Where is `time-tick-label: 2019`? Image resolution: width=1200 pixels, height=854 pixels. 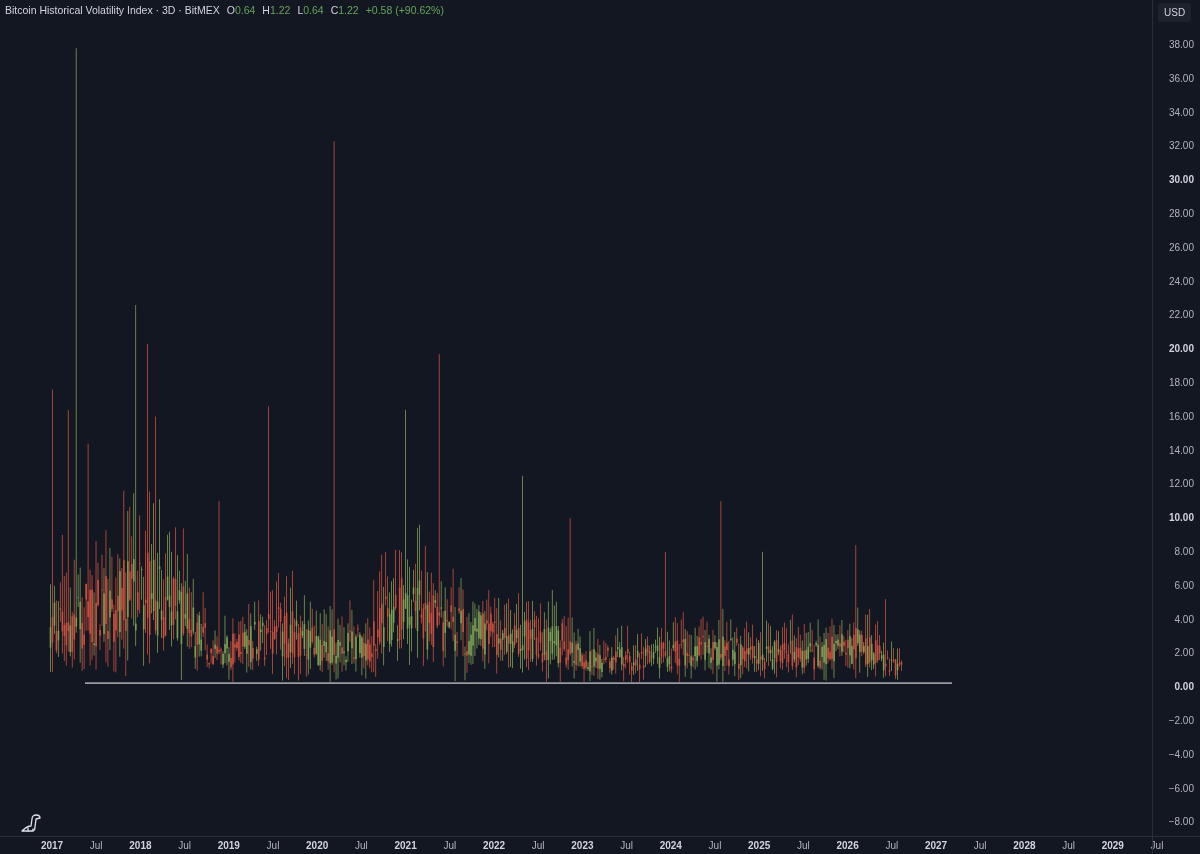 time-tick-label: 2019 is located at coordinates (228, 846).